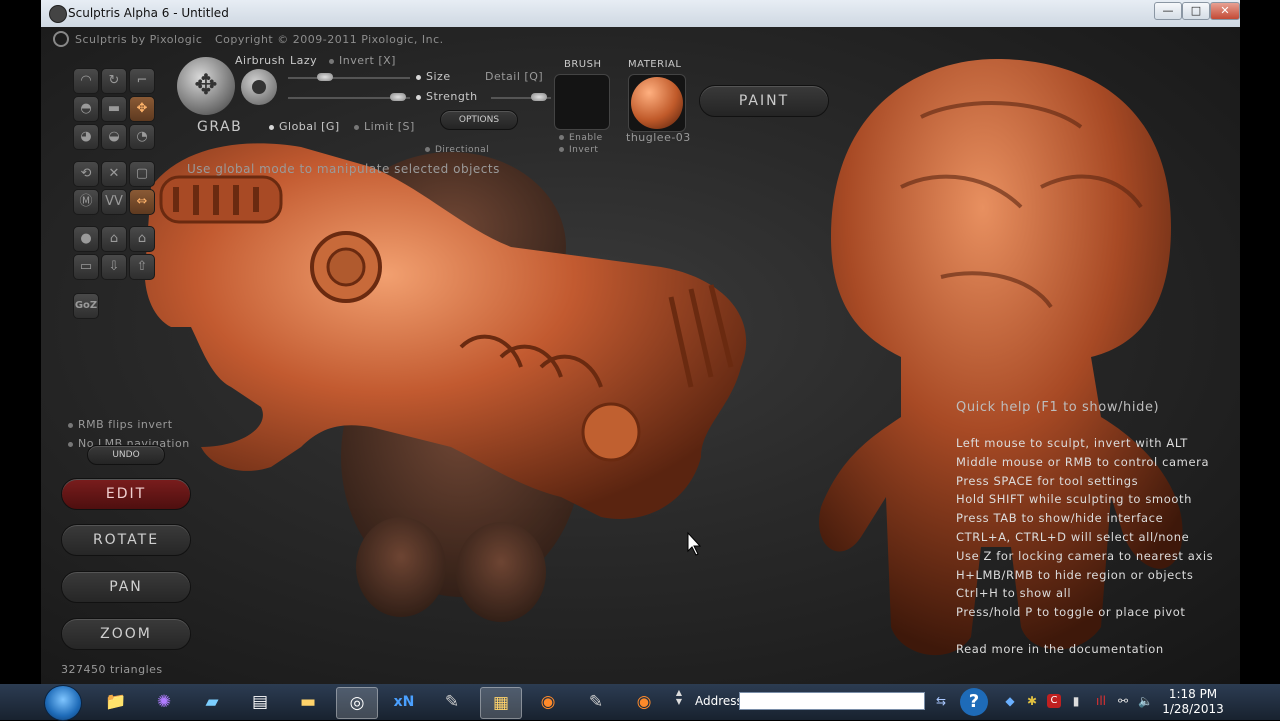  I want to click on quick-help-title: Quick help (F1 to show/hide), so click(1058, 407).